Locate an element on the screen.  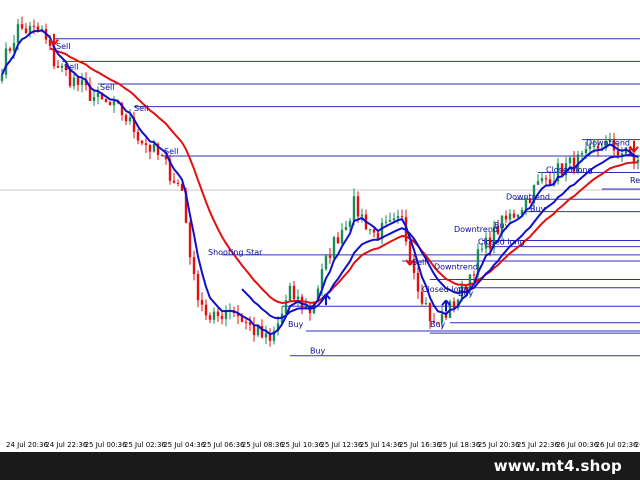
time-tick-label: 25 Jul 02:36 is located at coordinates (144, 445).